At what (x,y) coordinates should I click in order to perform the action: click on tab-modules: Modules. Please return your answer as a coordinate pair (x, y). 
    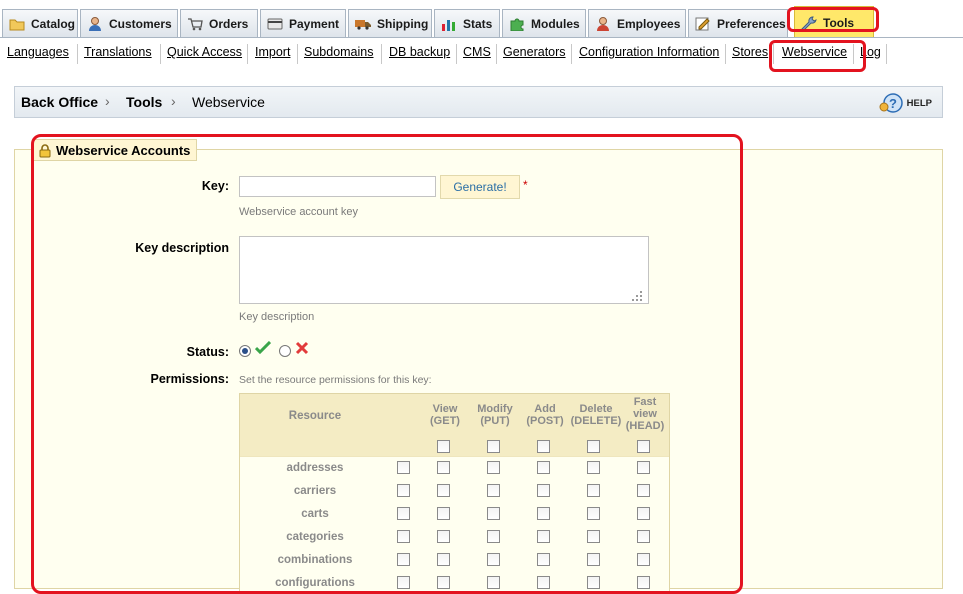
    Looking at the image, I should click on (544, 23).